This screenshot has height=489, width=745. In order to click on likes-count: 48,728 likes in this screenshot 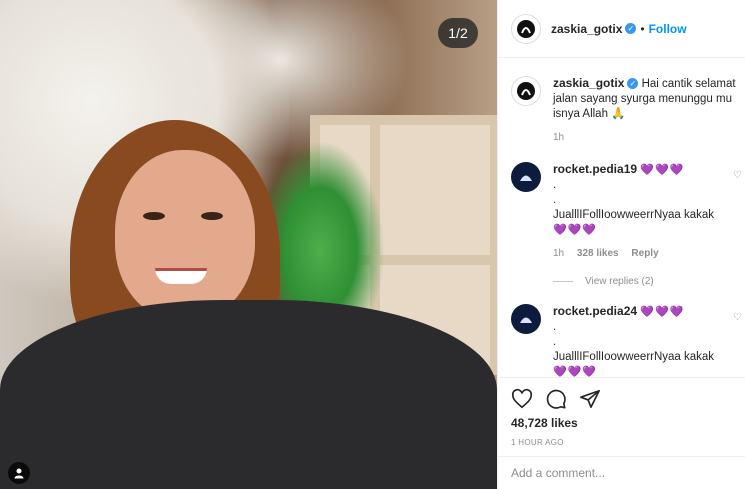, I will do `click(622, 423)`.